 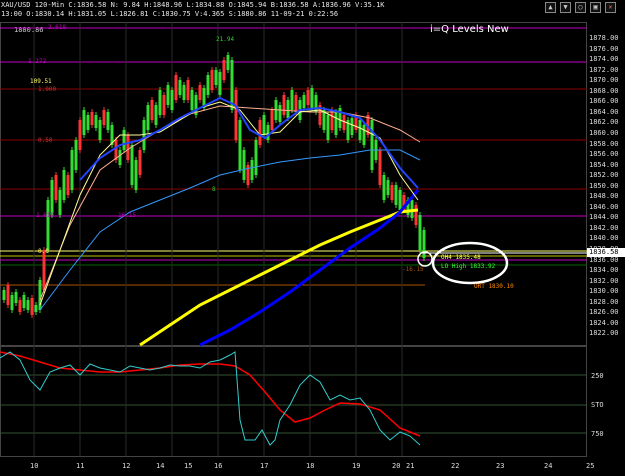 What do you see at coordinates (604, 270) in the screenshot?
I see `price-tick-label: 1834.00` at bounding box center [604, 270].